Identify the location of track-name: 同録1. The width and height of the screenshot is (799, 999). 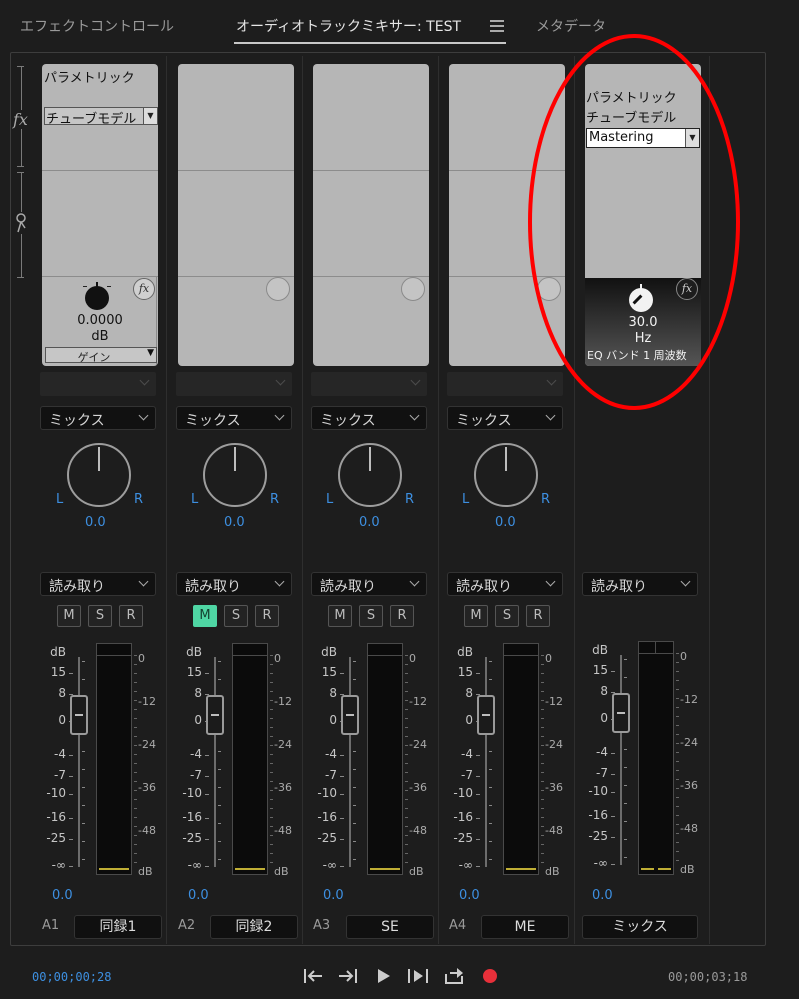
(118, 927).